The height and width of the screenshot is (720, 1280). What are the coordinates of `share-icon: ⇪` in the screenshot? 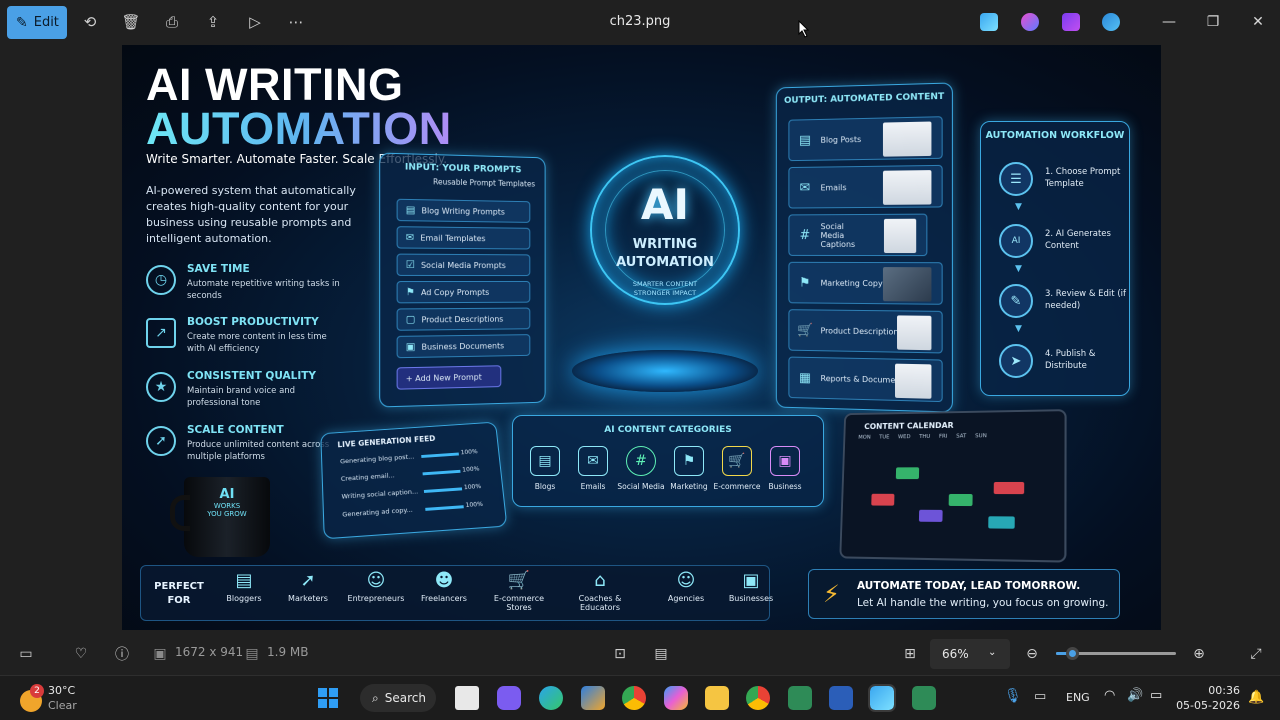 It's located at (213, 22).